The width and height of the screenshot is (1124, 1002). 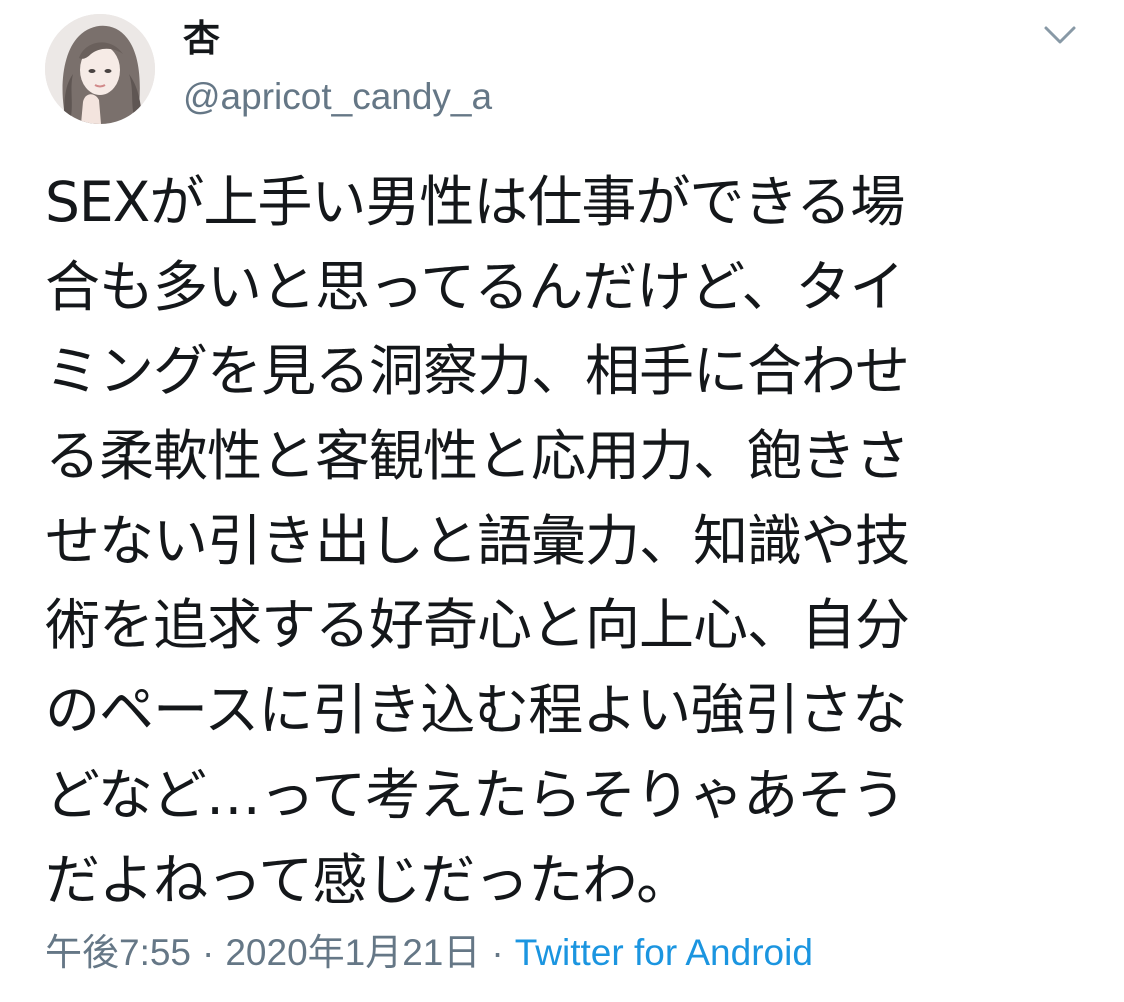 I want to click on tweet-date: 2020年1月21日, so click(x=352, y=952).